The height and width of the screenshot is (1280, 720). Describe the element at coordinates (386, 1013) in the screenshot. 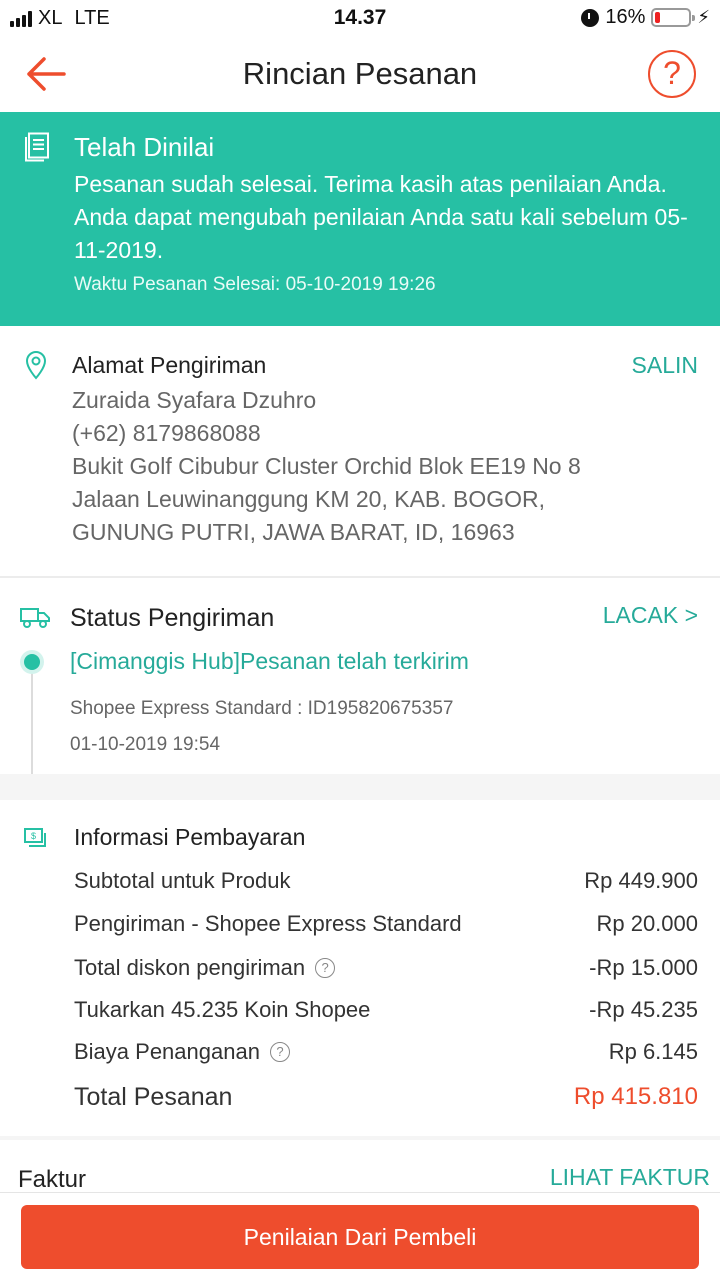

I see `payment-row-coins: Tukarkan 45.235 Koin Shopee -Rp 45.235` at that location.